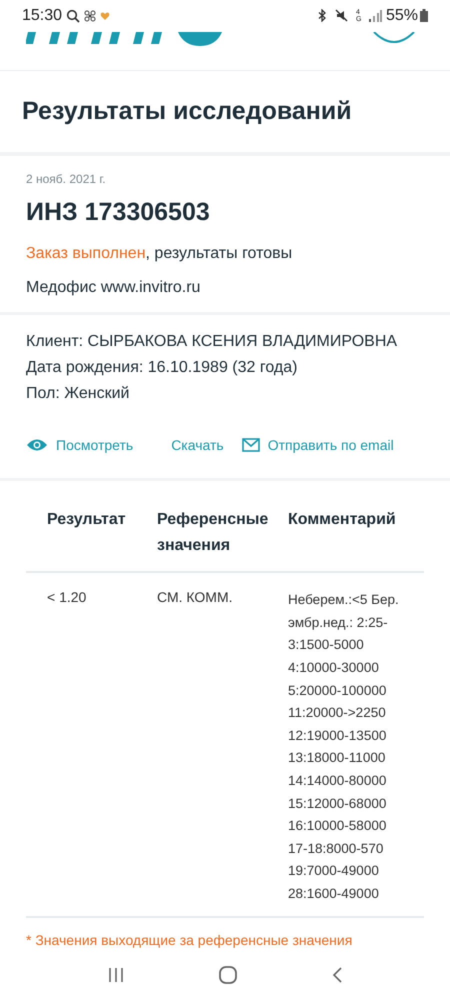 The width and height of the screenshot is (450, 1000). Describe the element at coordinates (162, 368) in the screenshot. I see `client-info: Дата рождения: 16.10.1989 (32 года)` at that location.